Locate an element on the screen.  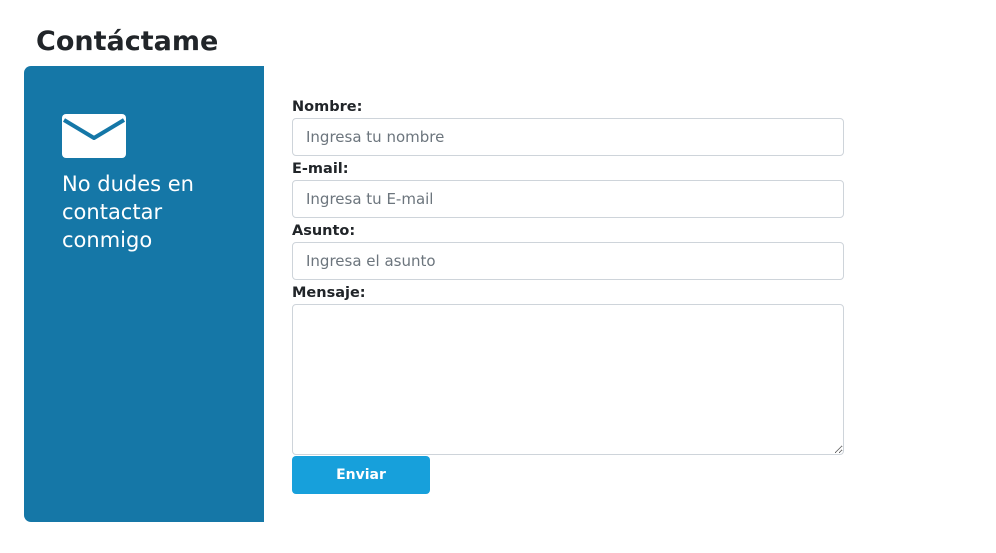
name-label: Nombre: is located at coordinates (327, 107).